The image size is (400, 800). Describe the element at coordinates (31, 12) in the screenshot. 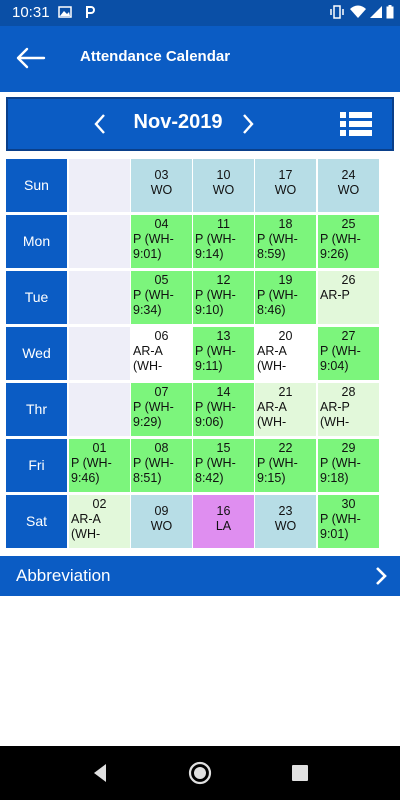

I see `status-time: 10:31` at that location.